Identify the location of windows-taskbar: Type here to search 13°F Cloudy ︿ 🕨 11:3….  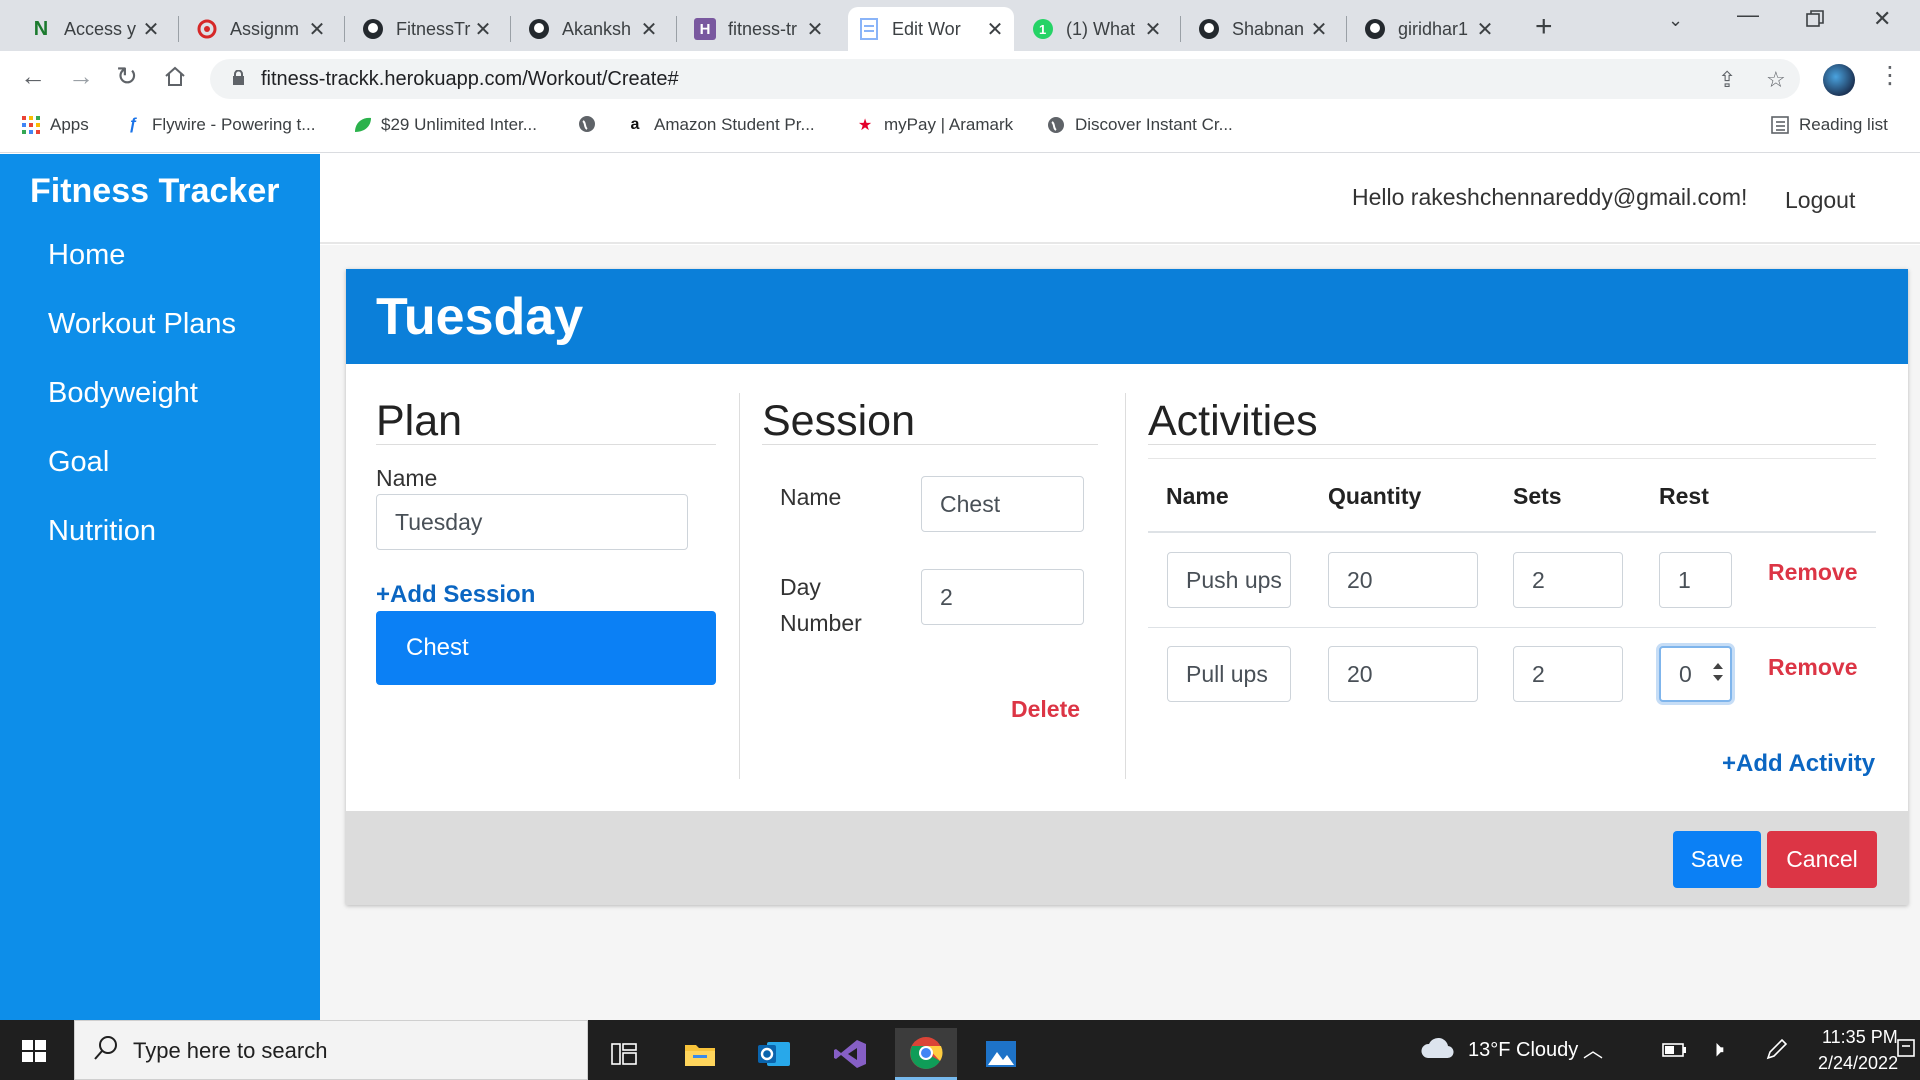
(960, 1050).